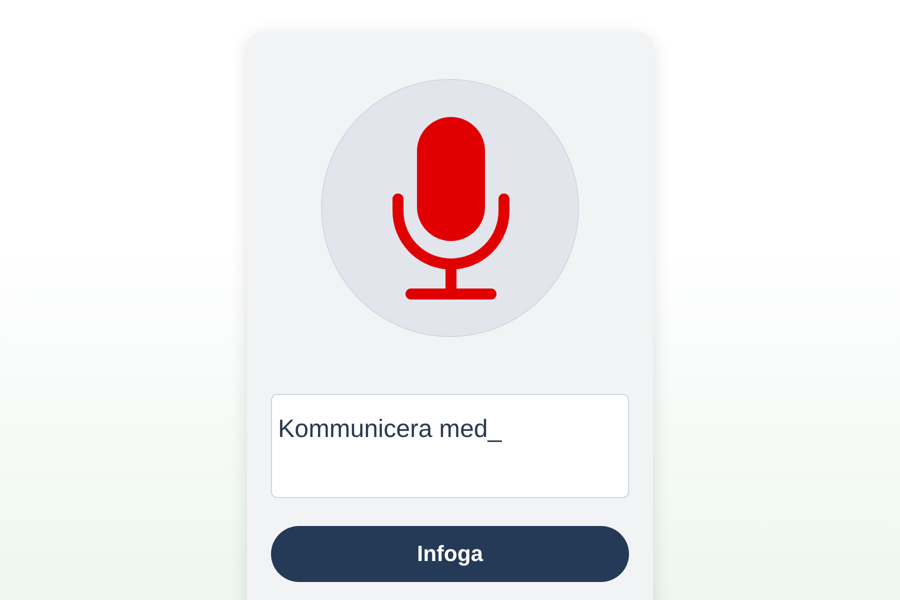 This screenshot has width=900, height=600. Describe the element at coordinates (450, 446) in the screenshot. I see `dictation-field: Kommunicera med_` at that location.